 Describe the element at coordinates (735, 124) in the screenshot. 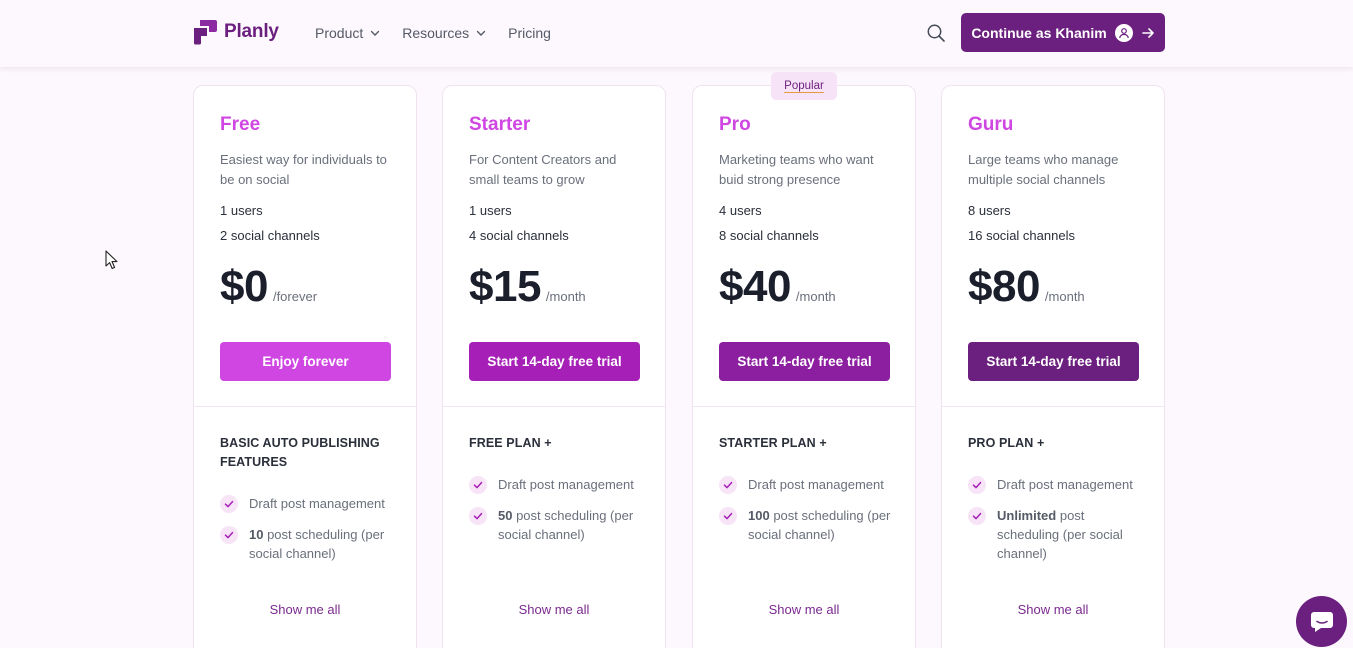

I see `plan-name: Pro` at that location.